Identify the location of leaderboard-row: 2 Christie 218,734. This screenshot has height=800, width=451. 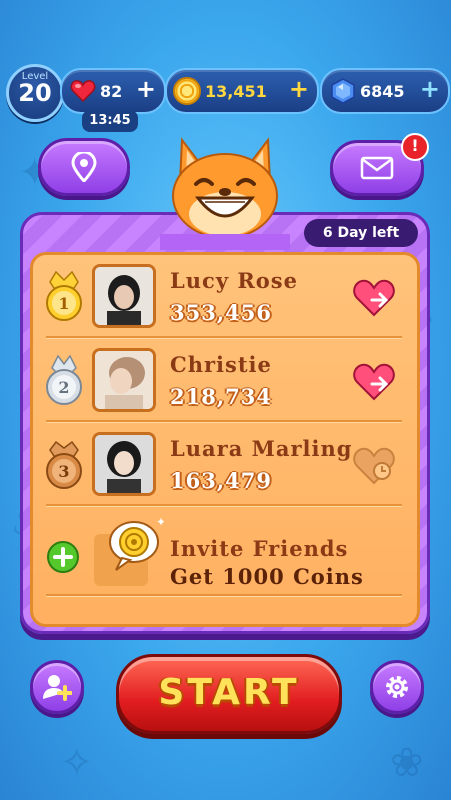
(224, 381).